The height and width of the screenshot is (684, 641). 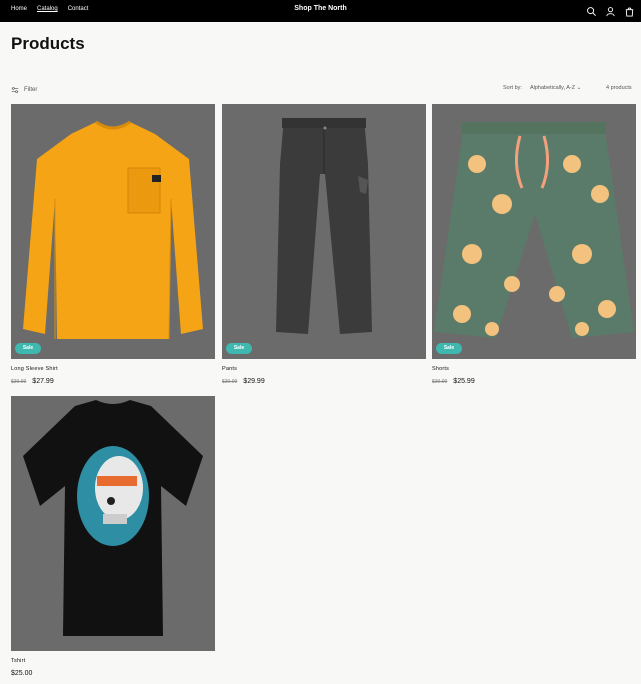 I want to click on product-name: Pants, so click(x=324, y=369).